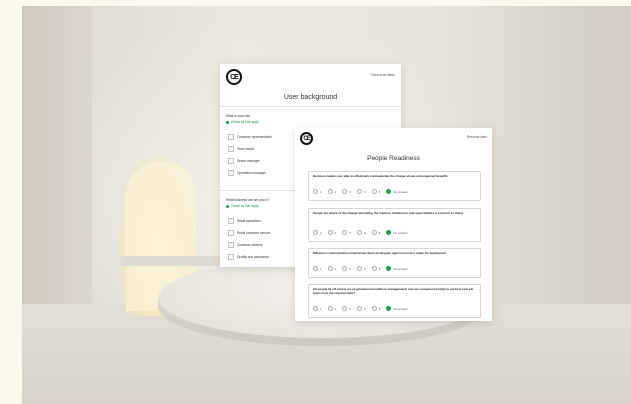  Describe the element at coordinates (247, 173) in the screenshot. I see `option-checkbox: Operations manager` at that location.